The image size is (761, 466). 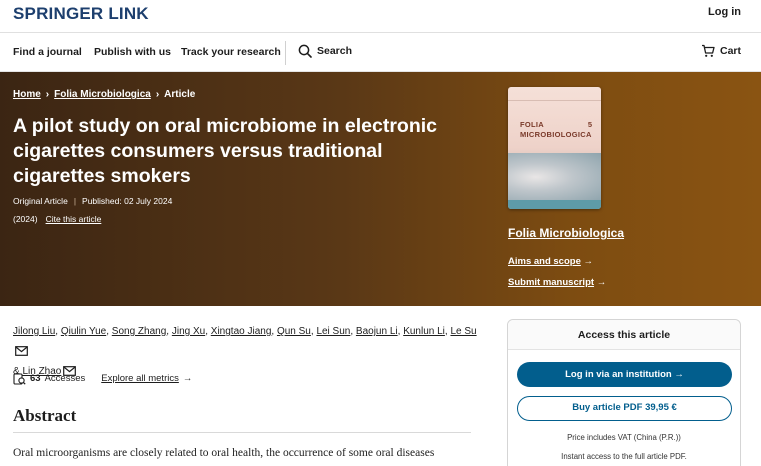 I want to click on article-year: (2024), so click(x=25, y=219).